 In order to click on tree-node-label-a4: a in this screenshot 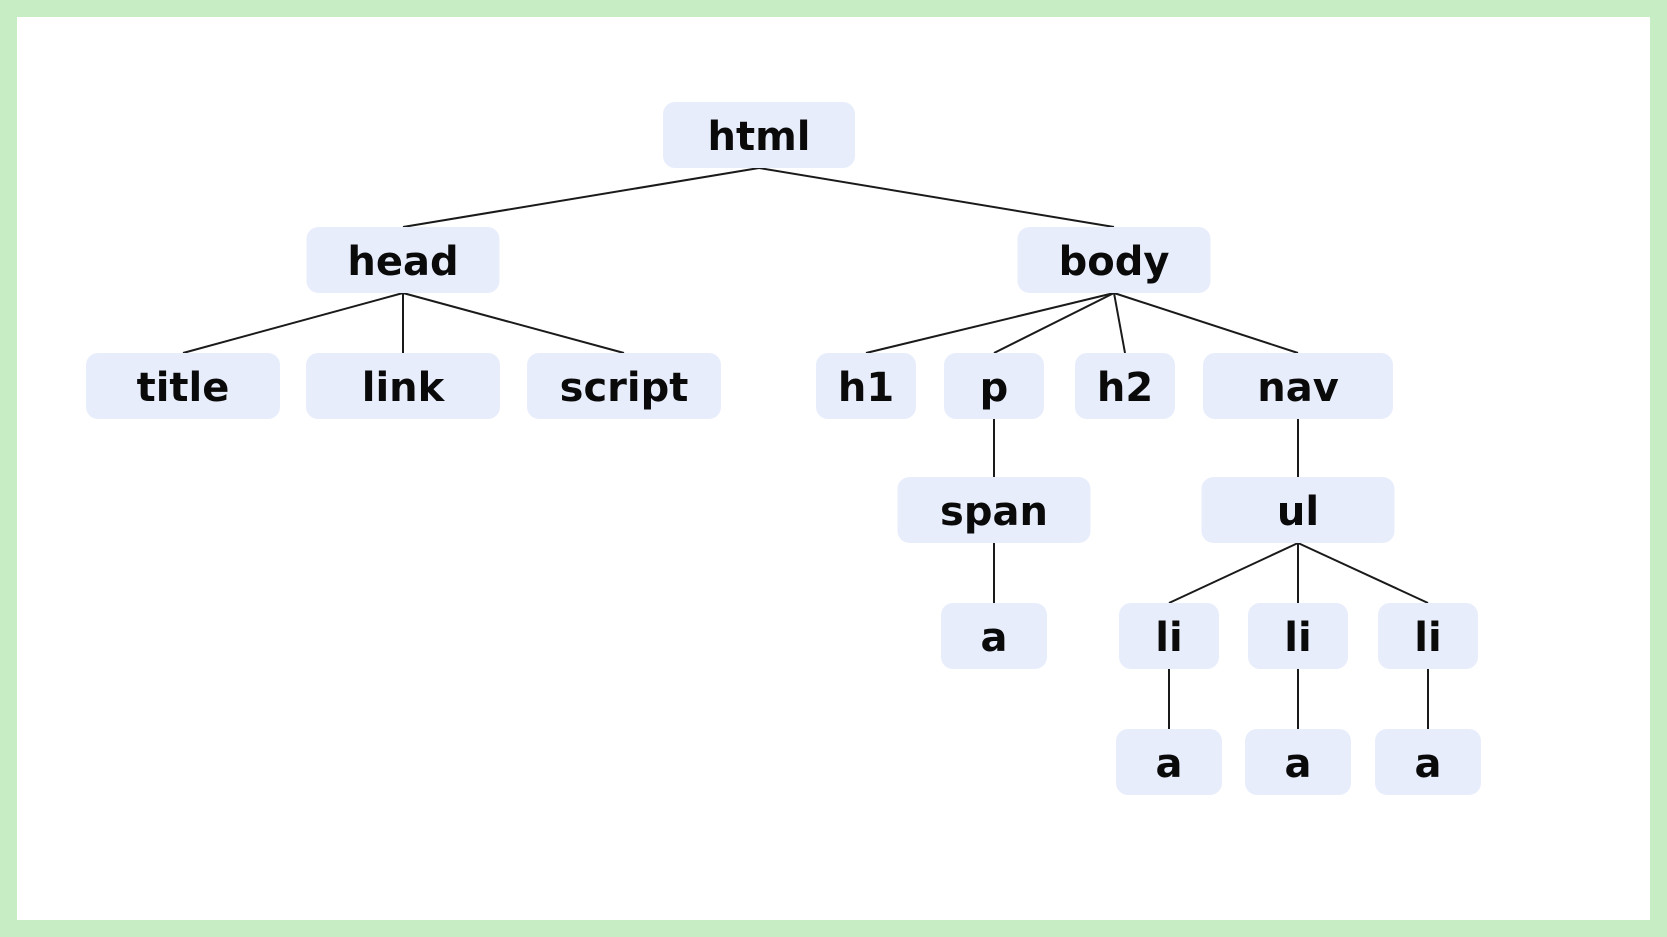, I will do `click(1428, 764)`.